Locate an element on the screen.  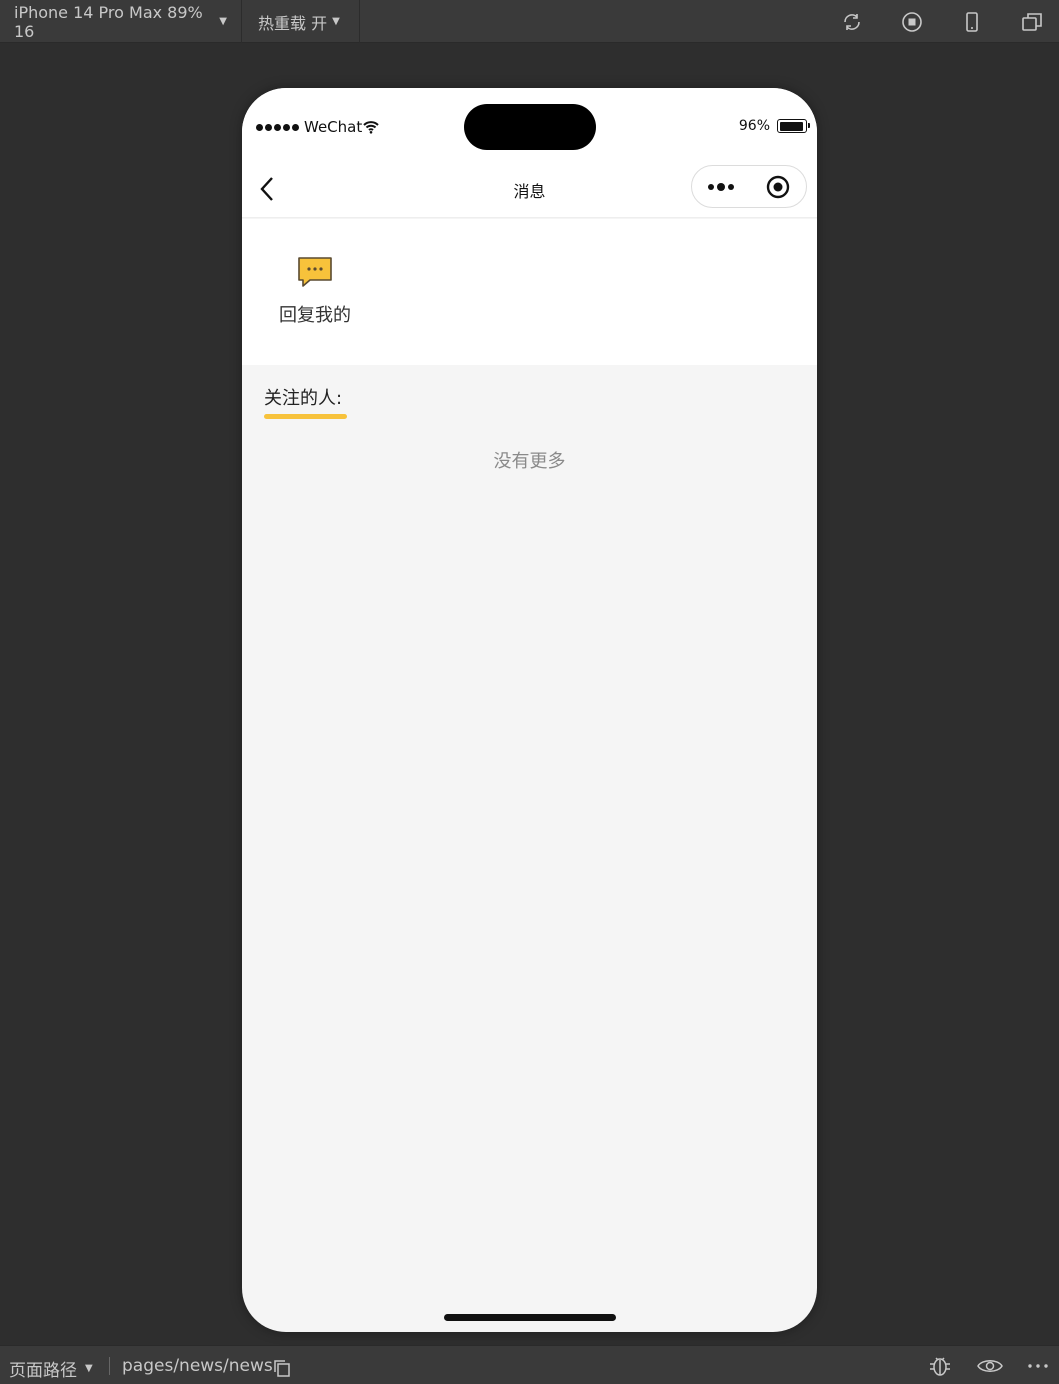
more-icon is located at coordinates (1038, 1366).